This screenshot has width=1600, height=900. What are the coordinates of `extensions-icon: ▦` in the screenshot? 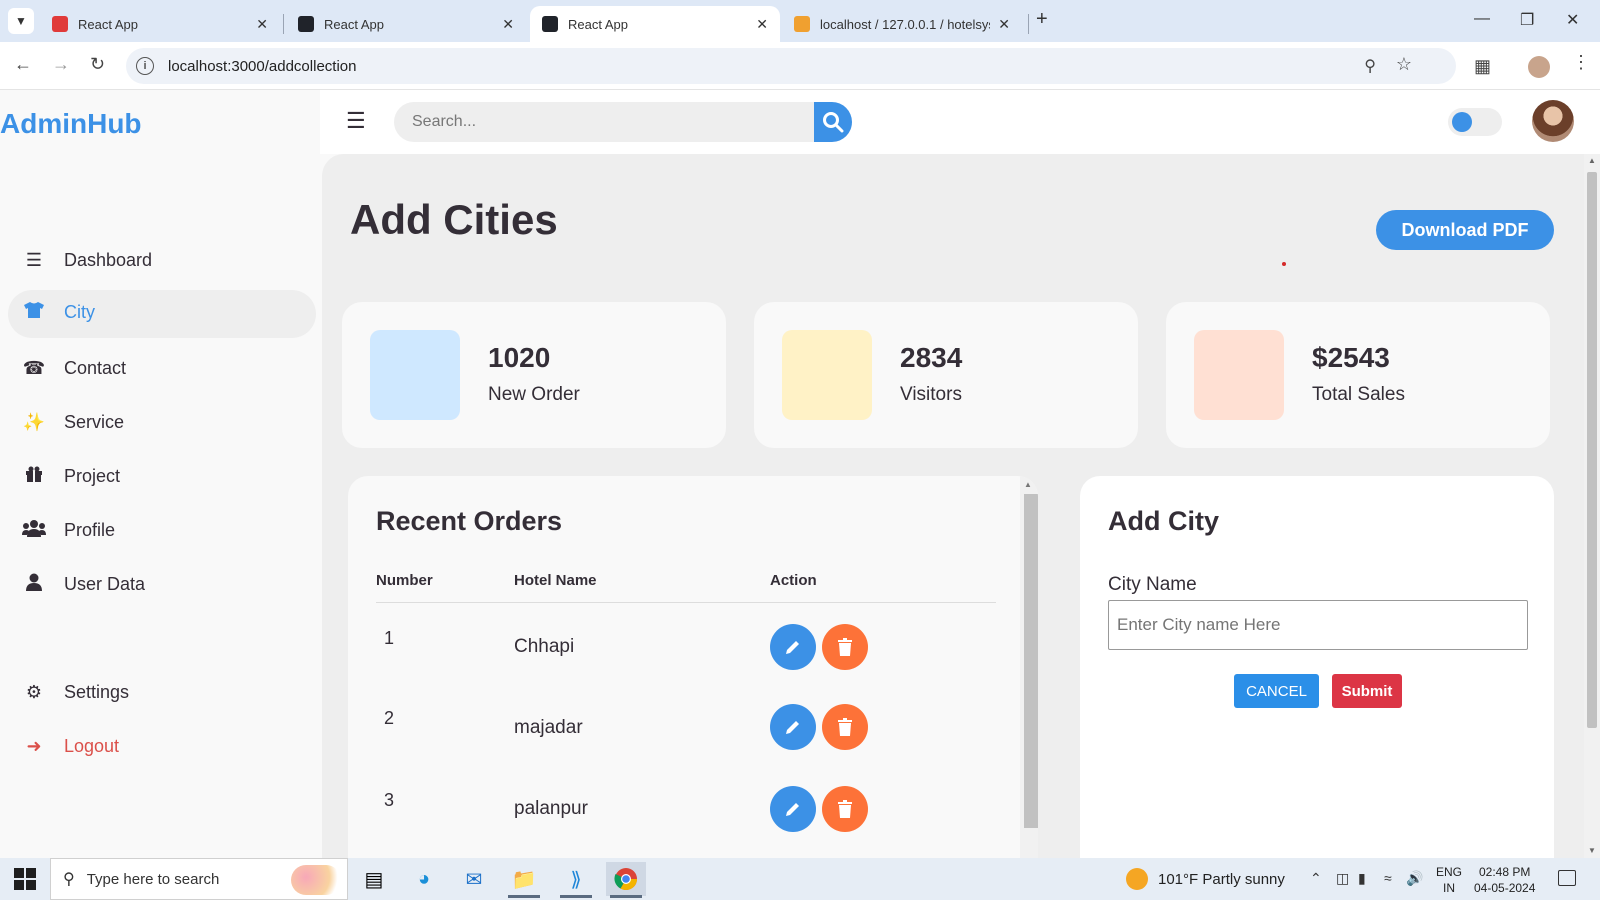 It's located at (1482, 66).